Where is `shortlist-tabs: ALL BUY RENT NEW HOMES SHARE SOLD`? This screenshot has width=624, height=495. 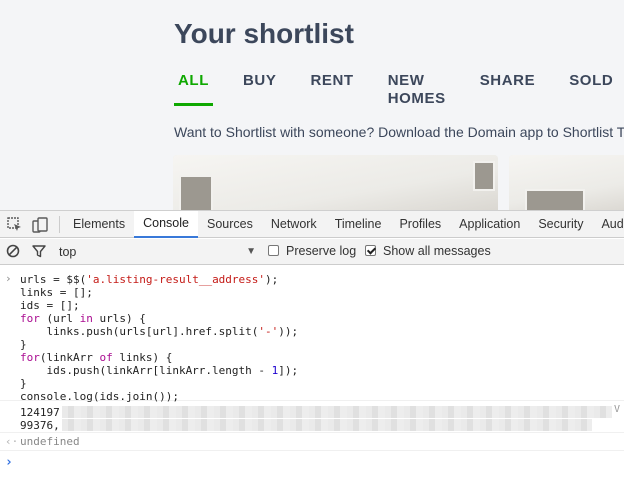
shortlist-tabs: ALL BUY RENT NEW HOMES SHARE SOLD is located at coordinates (399, 89).